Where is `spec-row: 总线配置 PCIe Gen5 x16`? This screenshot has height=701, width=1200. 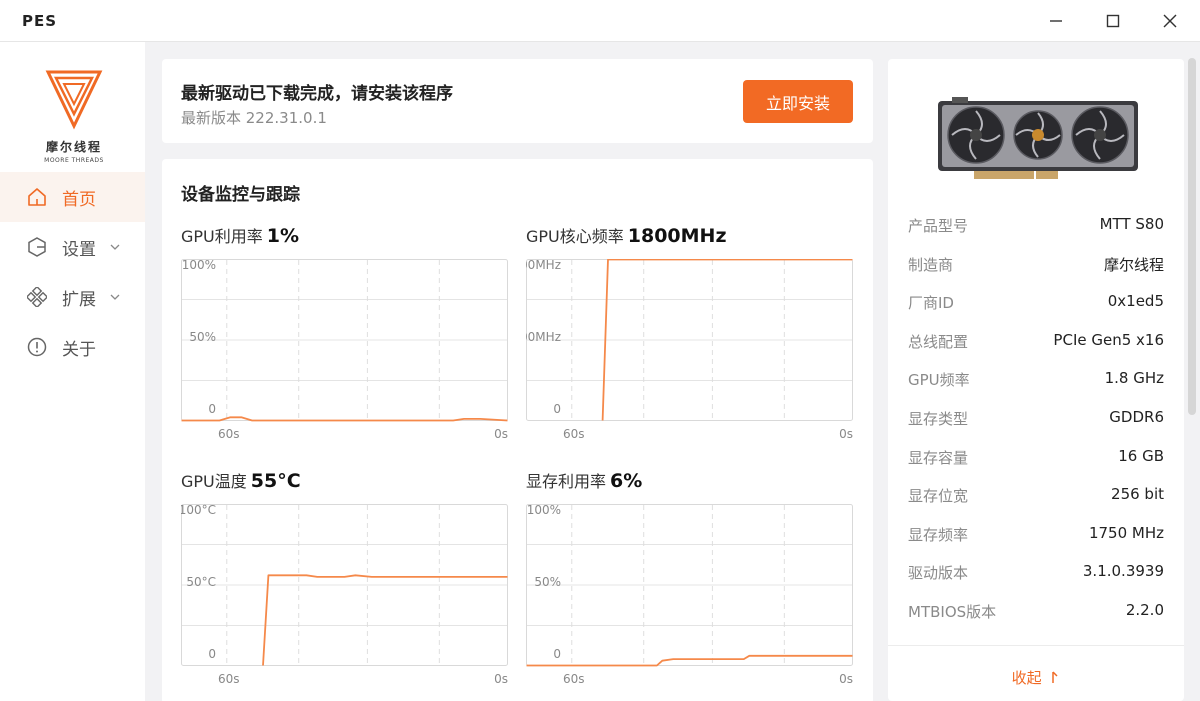
spec-row: 总线配置 PCIe Gen5 x16 is located at coordinates (1036, 343).